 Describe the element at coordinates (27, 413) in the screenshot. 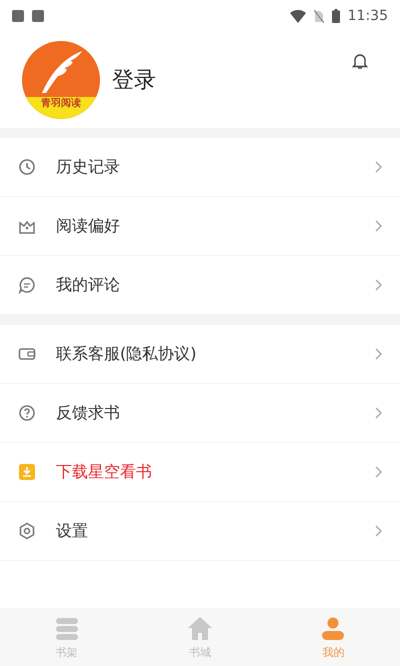

I see `question-icon` at that location.